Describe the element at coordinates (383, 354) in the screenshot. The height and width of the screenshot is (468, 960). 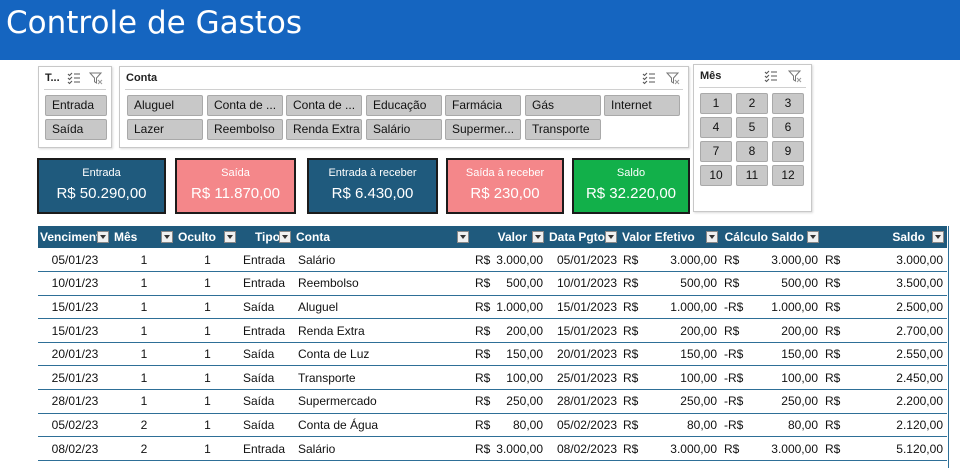
I see `cell-conta: Conta de Luz` at that location.